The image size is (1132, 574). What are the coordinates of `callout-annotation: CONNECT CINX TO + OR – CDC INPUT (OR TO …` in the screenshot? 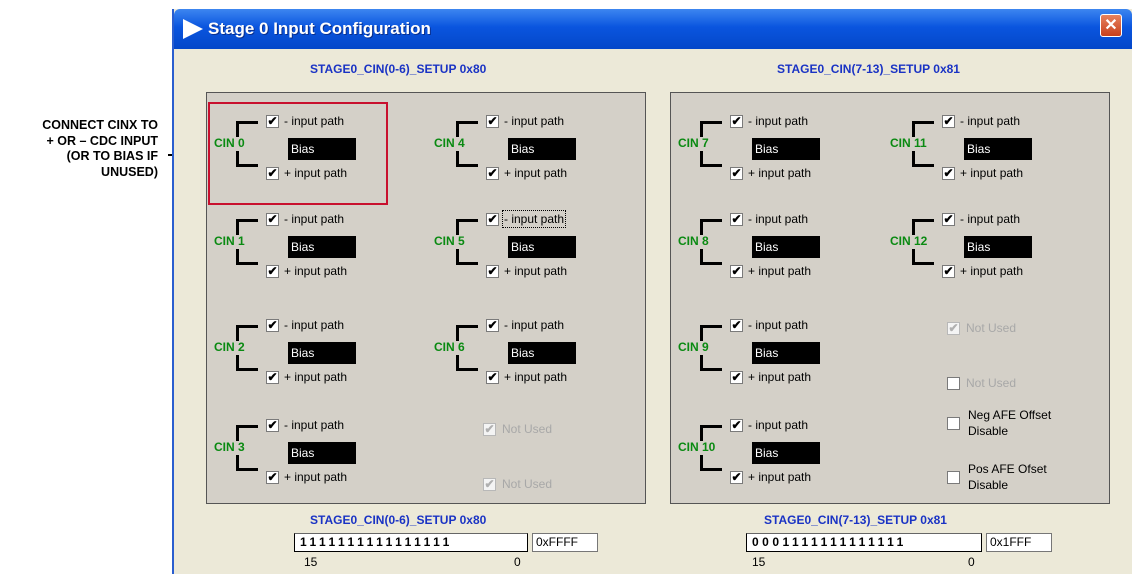 It's located at (83, 149).